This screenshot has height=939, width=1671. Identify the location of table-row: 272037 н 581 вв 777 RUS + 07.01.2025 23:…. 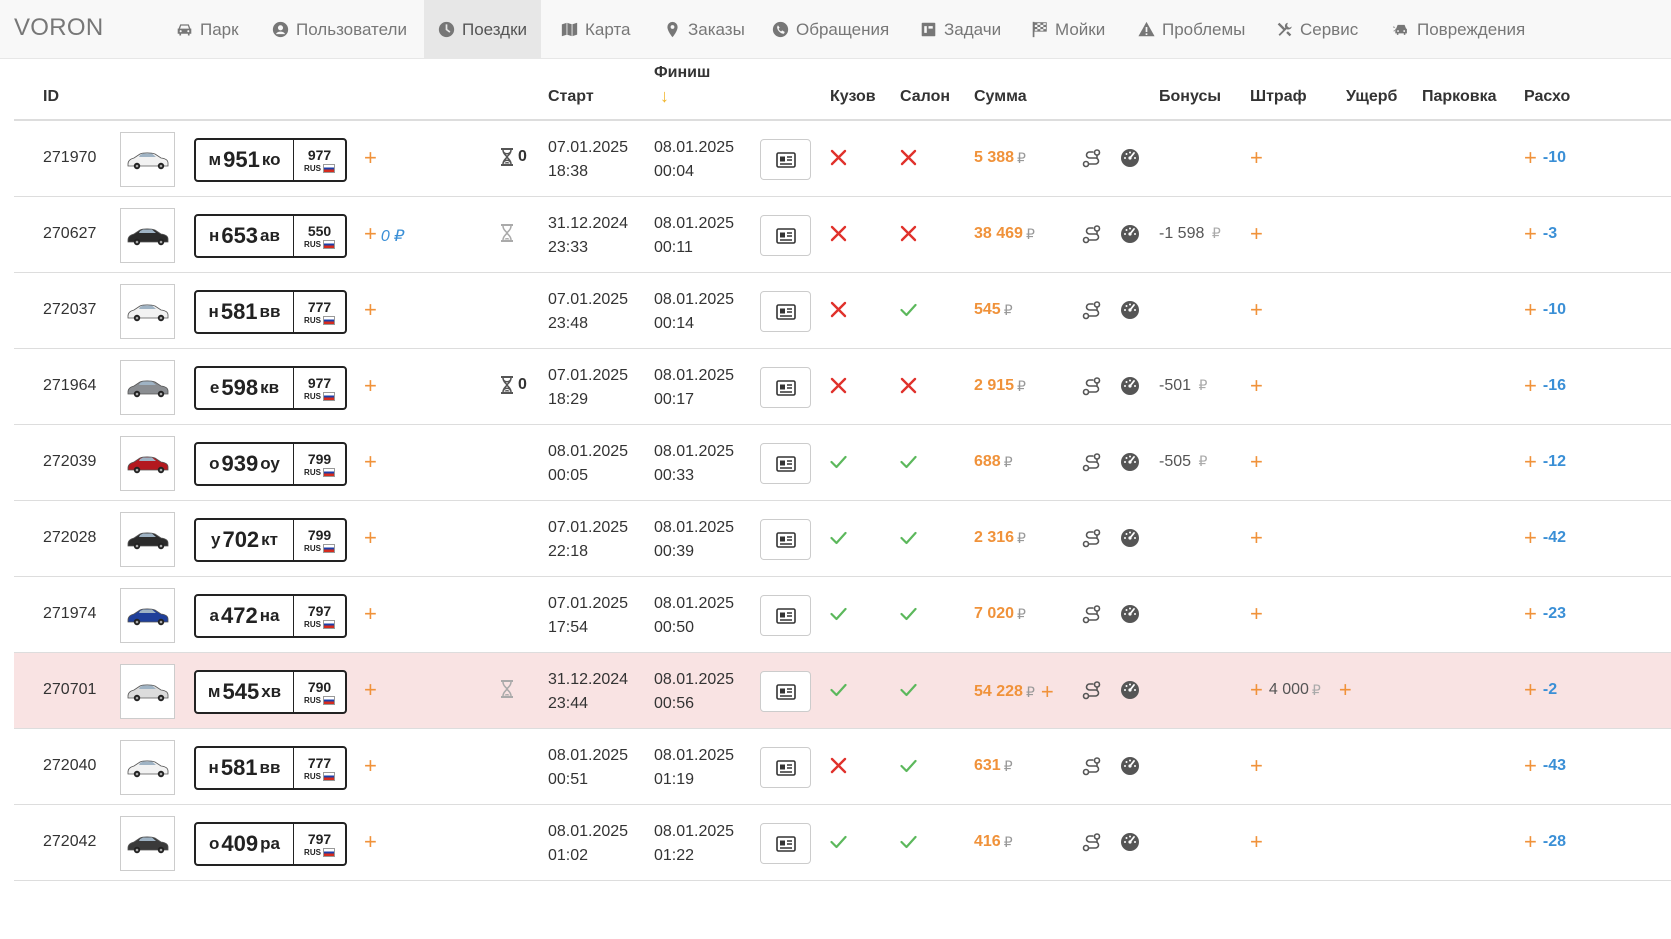
(842, 311).